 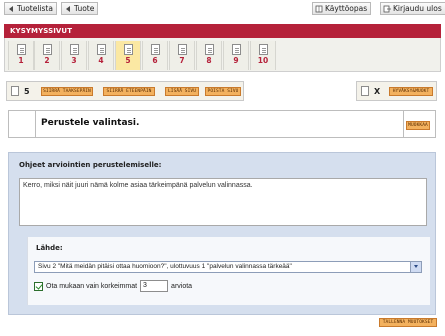 I want to click on page-tab-1: 1, so click(x=21, y=55).